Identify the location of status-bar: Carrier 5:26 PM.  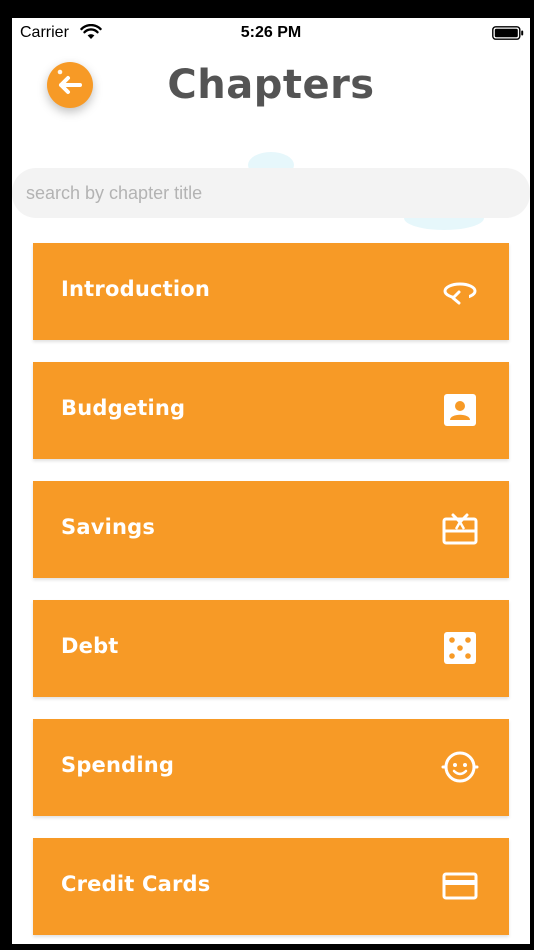
(271, 33).